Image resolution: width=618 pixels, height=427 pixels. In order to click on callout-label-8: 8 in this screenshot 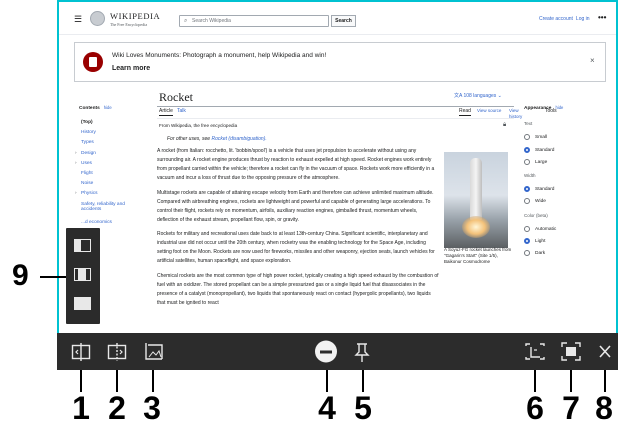, I will do `click(604, 408)`.